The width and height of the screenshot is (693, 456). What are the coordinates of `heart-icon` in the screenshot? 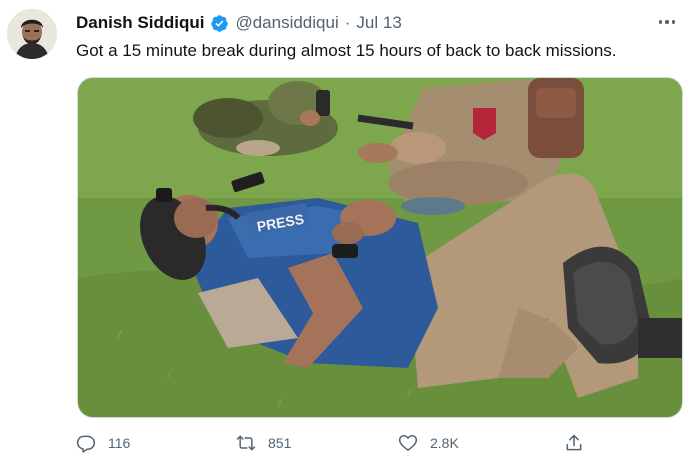 It's located at (408, 443).